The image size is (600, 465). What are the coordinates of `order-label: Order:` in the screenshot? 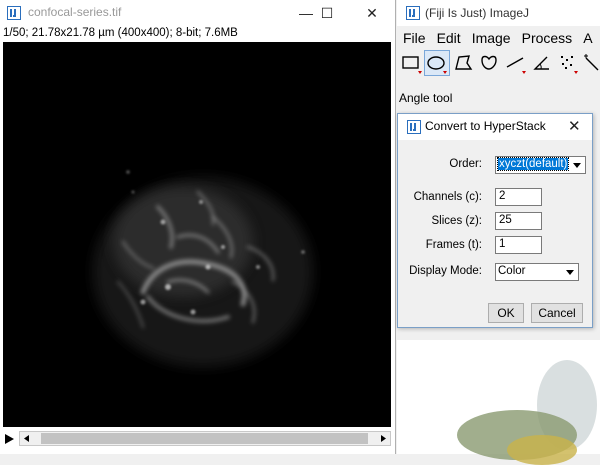 It's located at (465, 164).